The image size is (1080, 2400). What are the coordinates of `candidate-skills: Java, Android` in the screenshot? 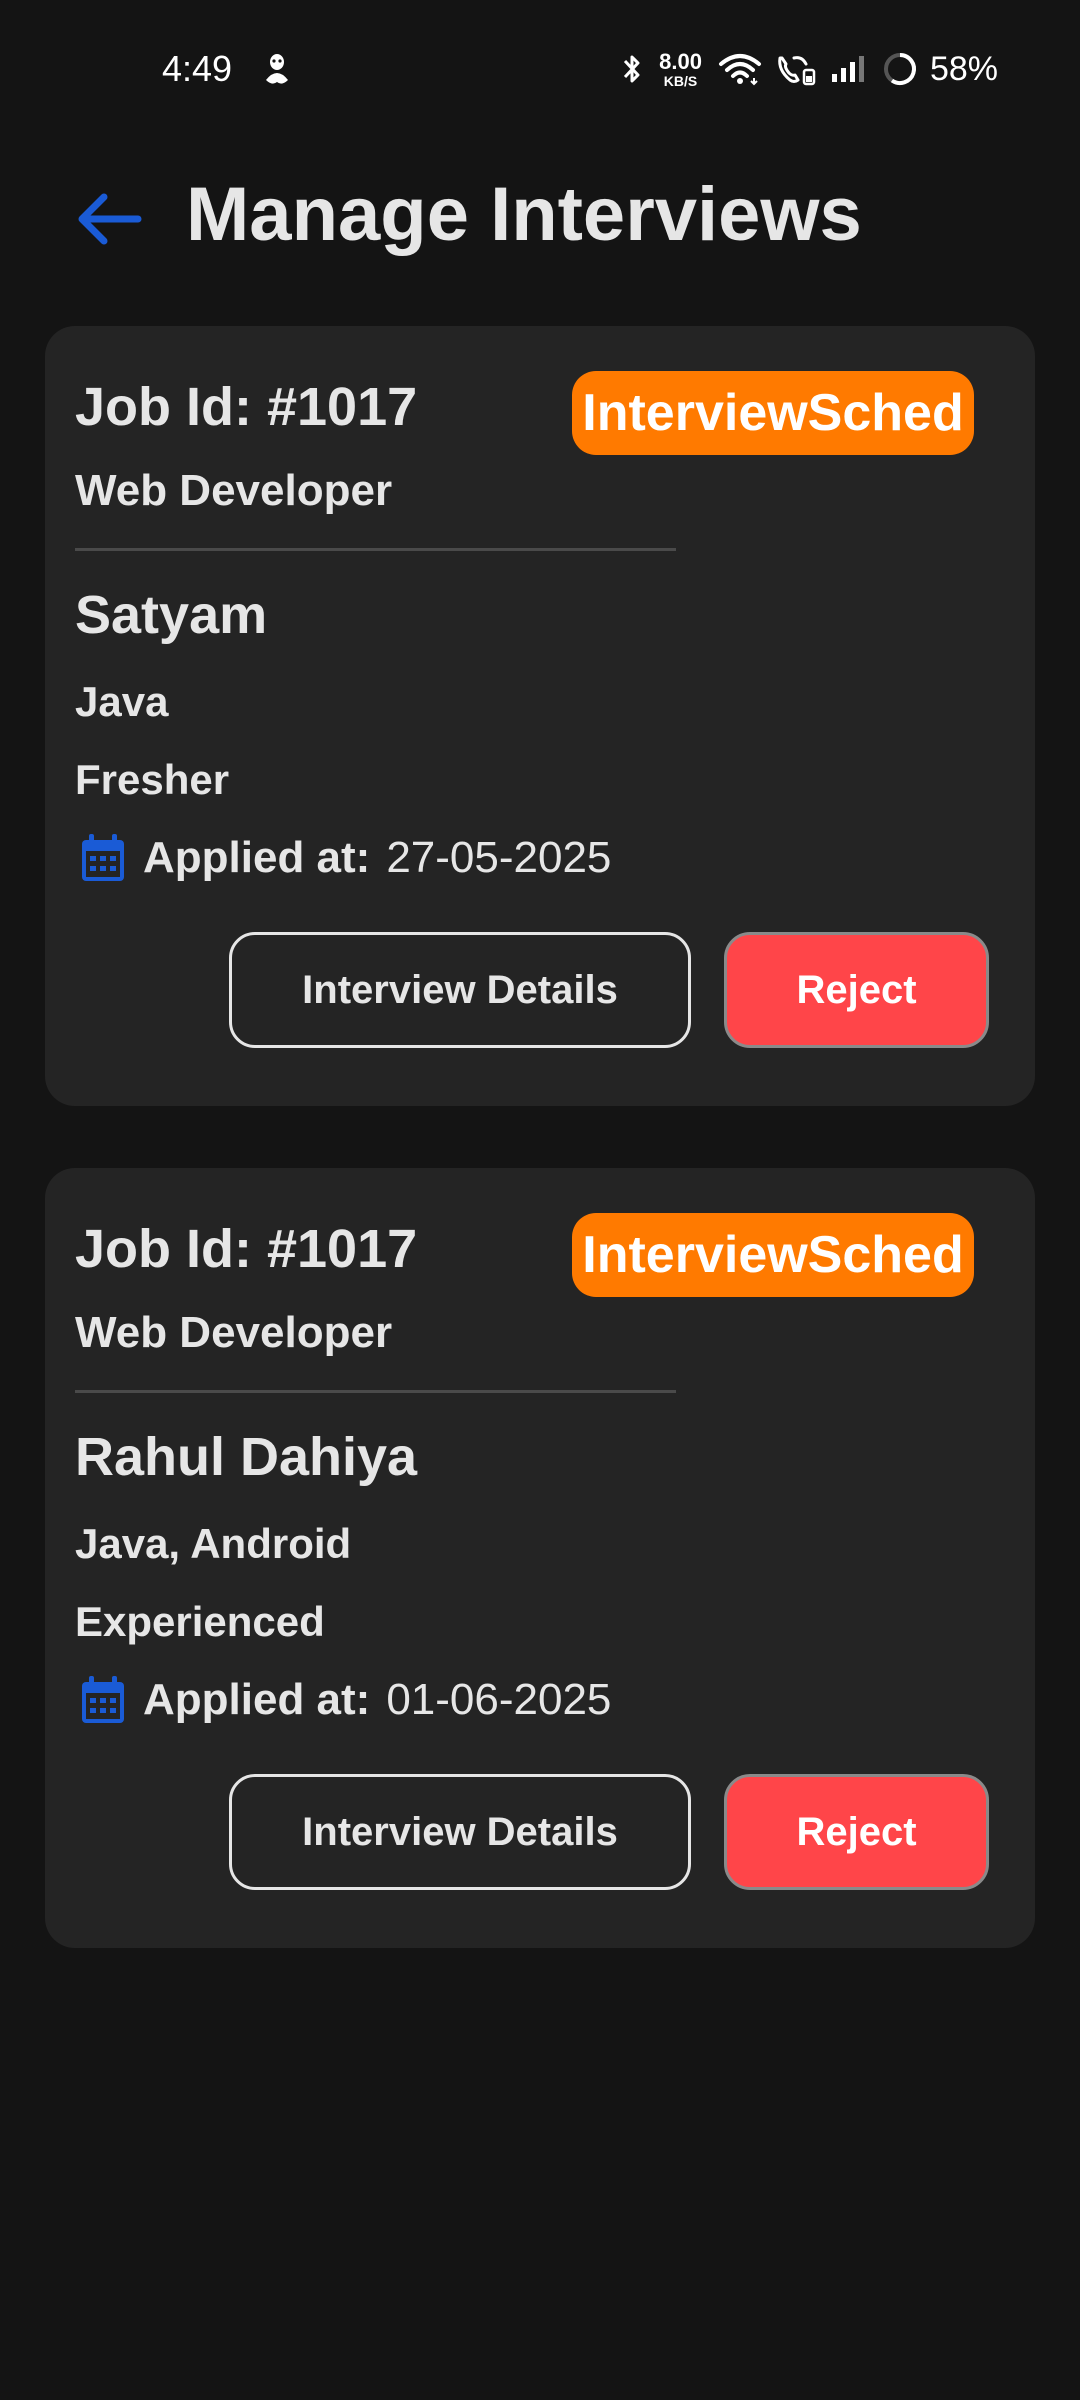 It's located at (213, 1543).